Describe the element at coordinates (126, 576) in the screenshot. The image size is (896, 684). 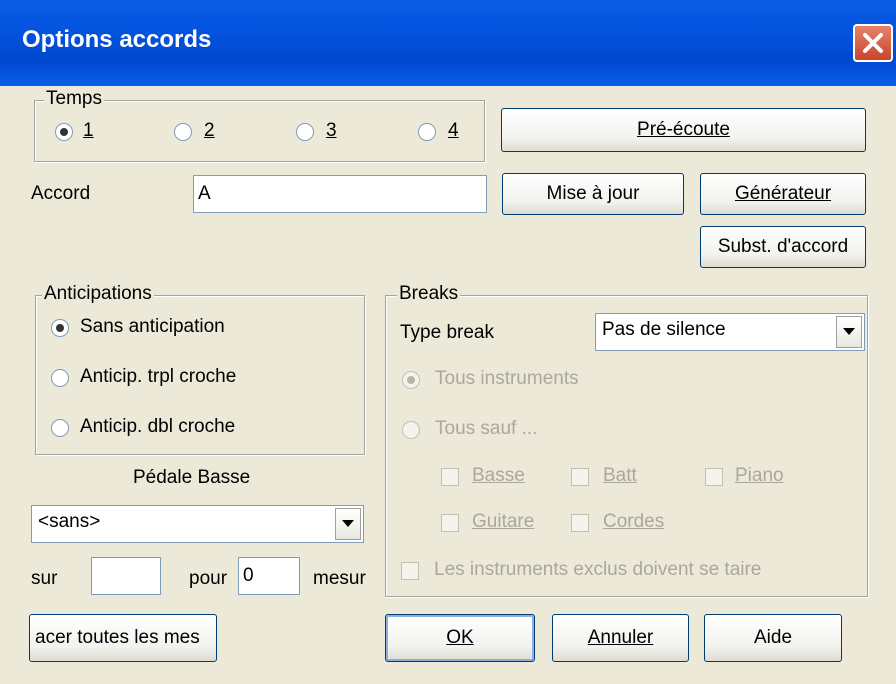
I see `sur-input` at that location.